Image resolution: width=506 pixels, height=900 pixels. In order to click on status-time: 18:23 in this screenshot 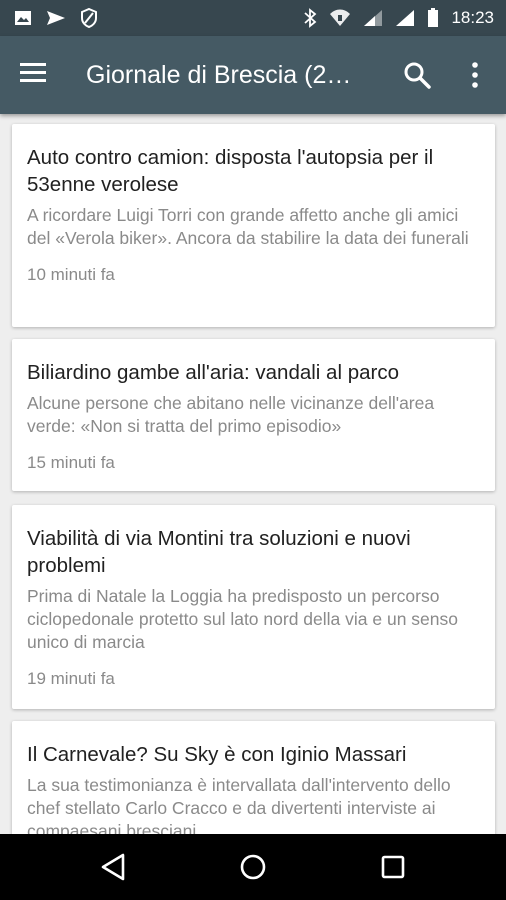, I will do `click(472, 17)`.